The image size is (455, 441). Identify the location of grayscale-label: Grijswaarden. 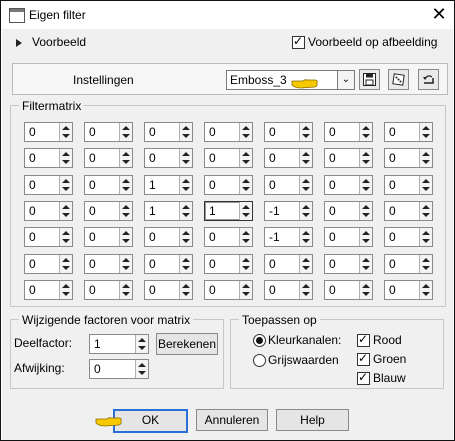
(303, 360).